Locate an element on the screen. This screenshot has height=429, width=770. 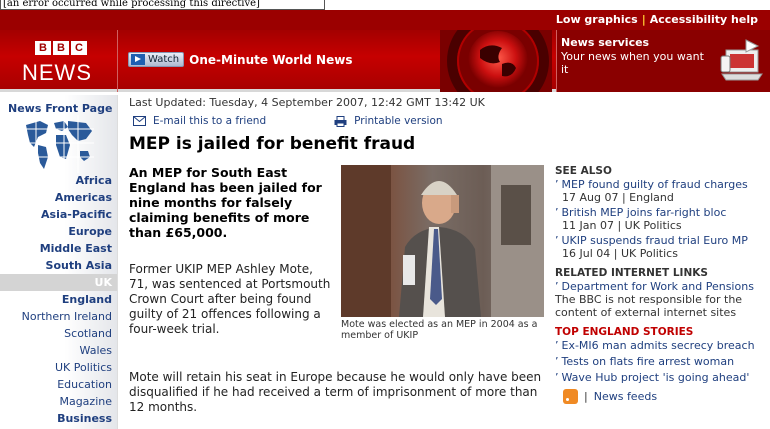
news-services-text: Your news when you want it is located at coordinates (632, 63).